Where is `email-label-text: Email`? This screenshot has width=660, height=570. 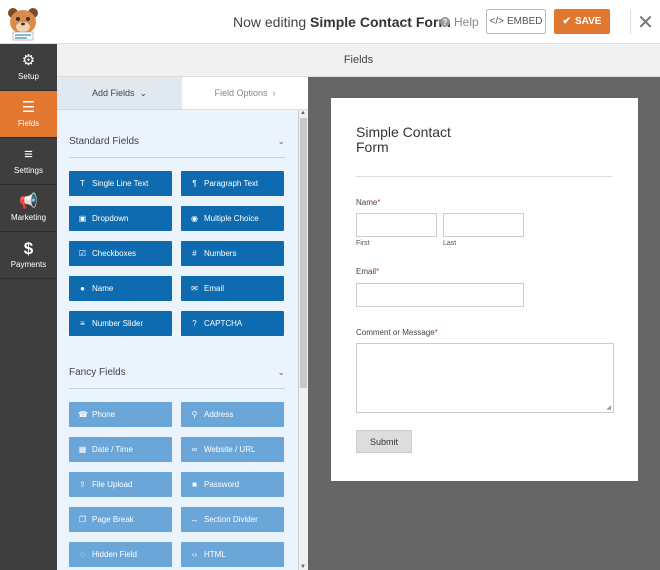 email-label-text: Email is located at coordinates (366, 271).